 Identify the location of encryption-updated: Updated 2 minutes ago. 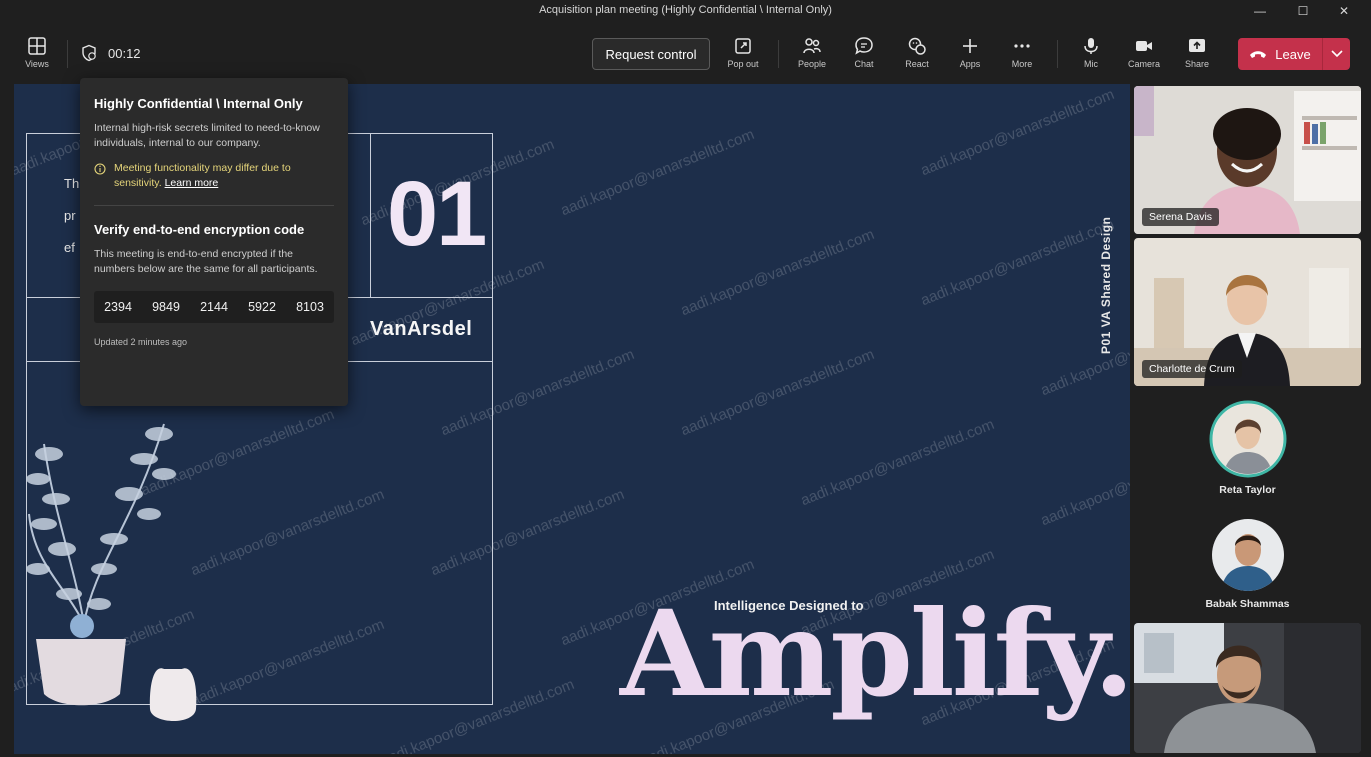
(141, 342).